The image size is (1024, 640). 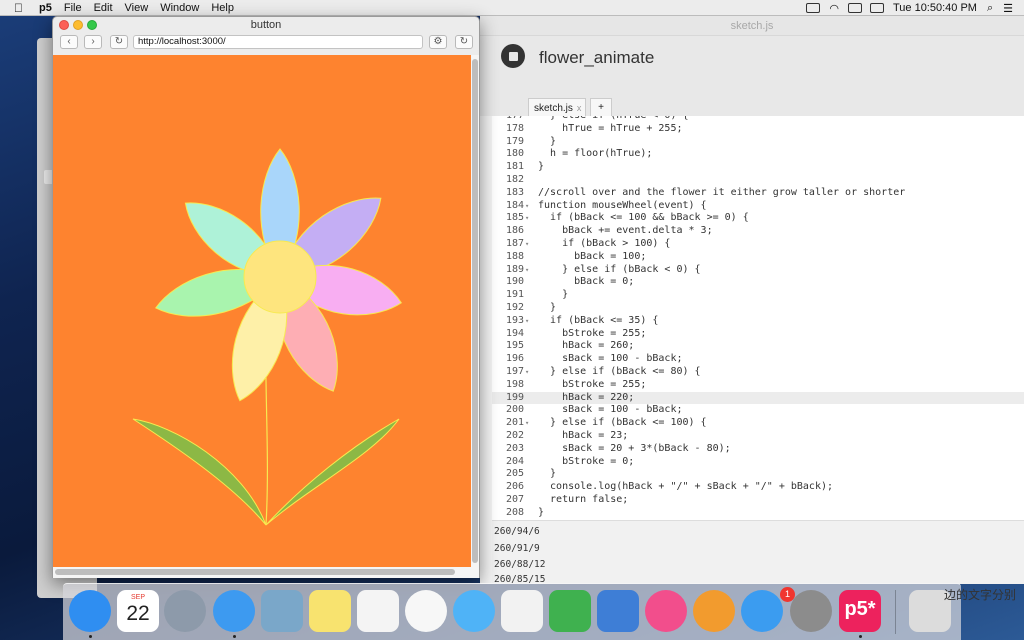 What do you see at coordinates (278, 42) in the screenshot?
I see `url-field: http://localhost:3000/` at bounding box center [278, 42].